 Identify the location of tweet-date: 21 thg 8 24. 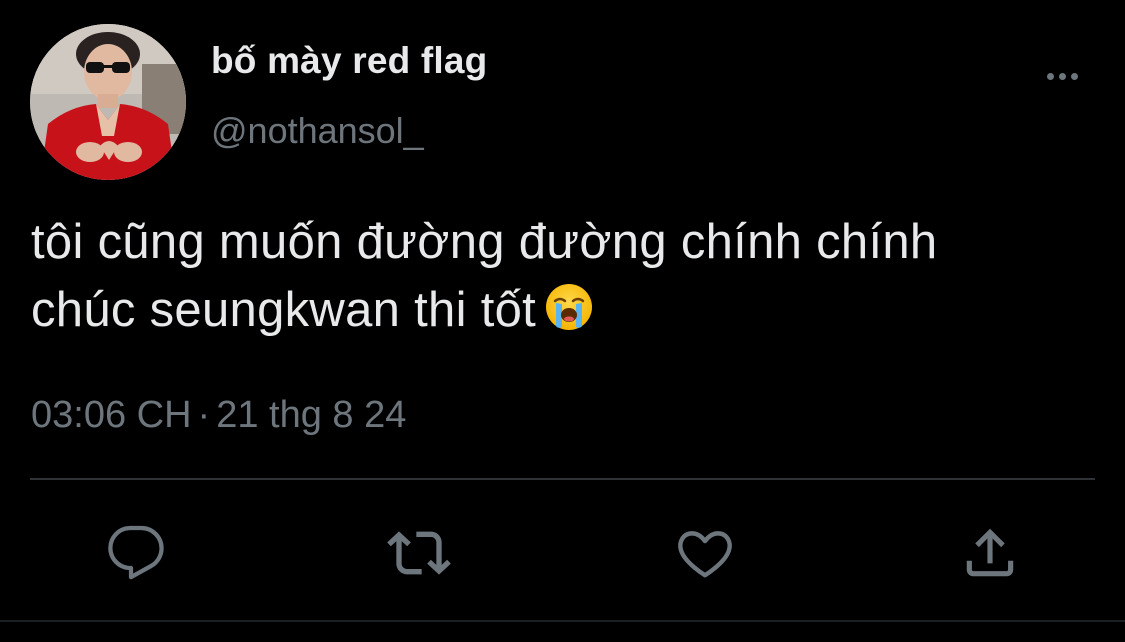
(311, 415).